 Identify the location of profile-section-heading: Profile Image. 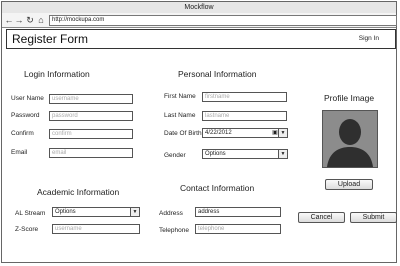
(349, 98).